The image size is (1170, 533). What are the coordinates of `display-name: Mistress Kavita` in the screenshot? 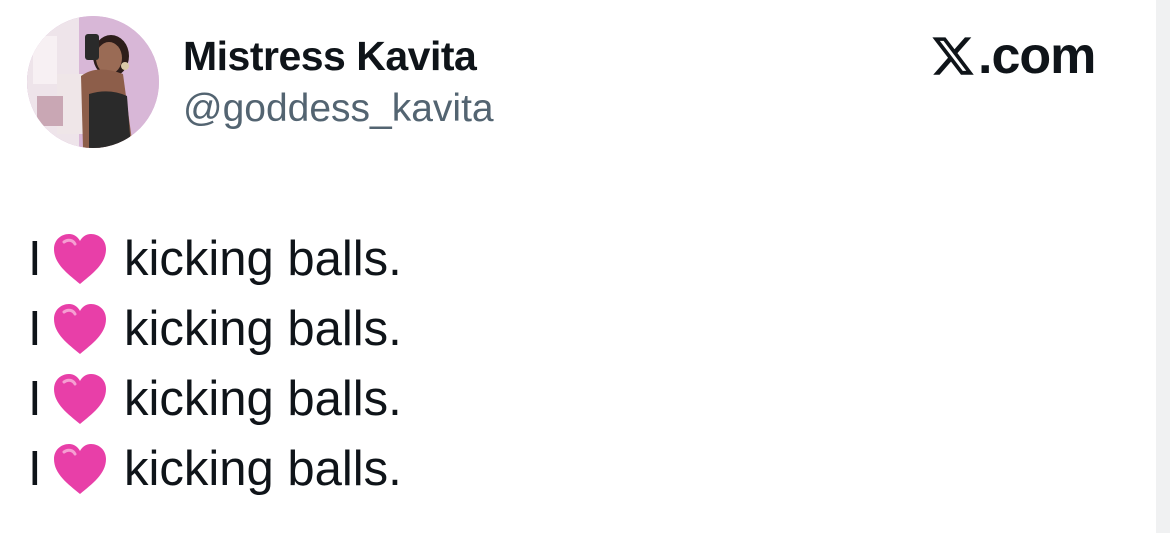 It's located at (330, 56).